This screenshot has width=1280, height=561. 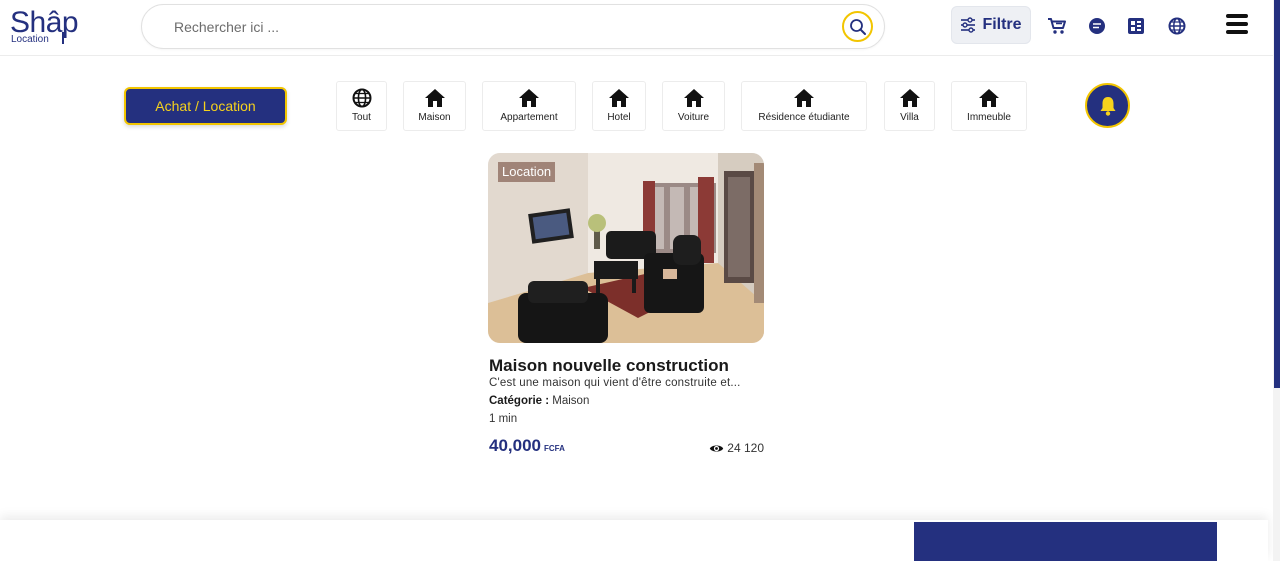 I want to click on filter-button: Filtre, so click(x=991, y=25).